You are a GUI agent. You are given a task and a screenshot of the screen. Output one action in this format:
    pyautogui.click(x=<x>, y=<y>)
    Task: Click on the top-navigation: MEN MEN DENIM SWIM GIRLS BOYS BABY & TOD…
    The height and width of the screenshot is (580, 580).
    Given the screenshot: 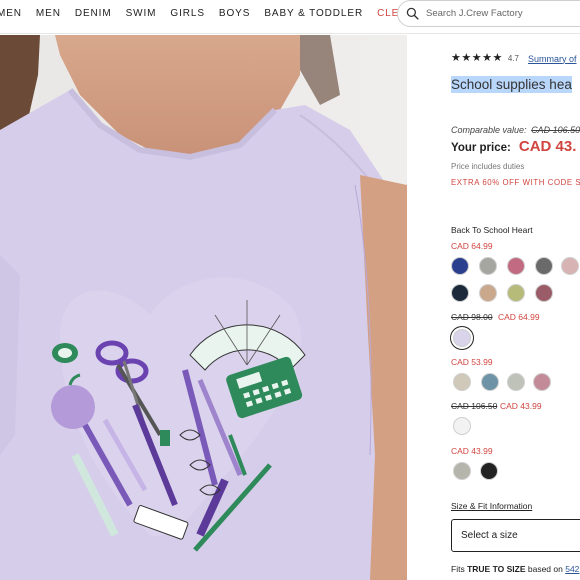 What is the action you would take?
    pyautogui.click(x=290, y=17)
    